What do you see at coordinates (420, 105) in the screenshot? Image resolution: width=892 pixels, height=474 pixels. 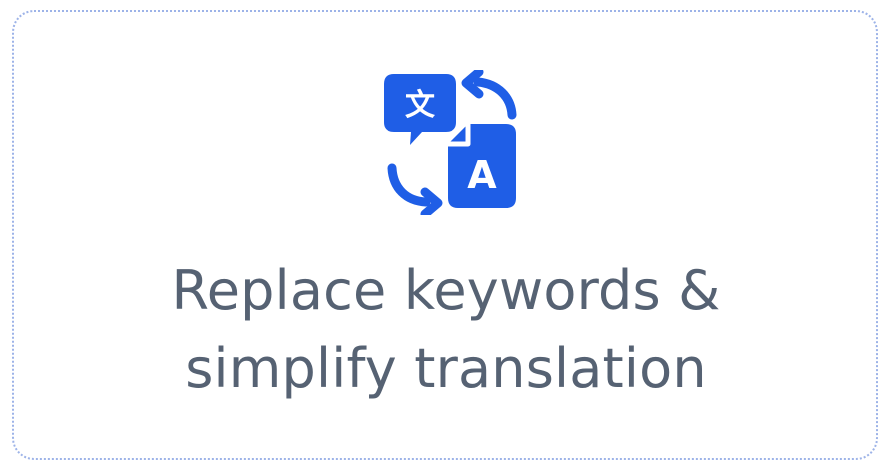 I see `source-glyph: 文` at bounding box center [420, 105].